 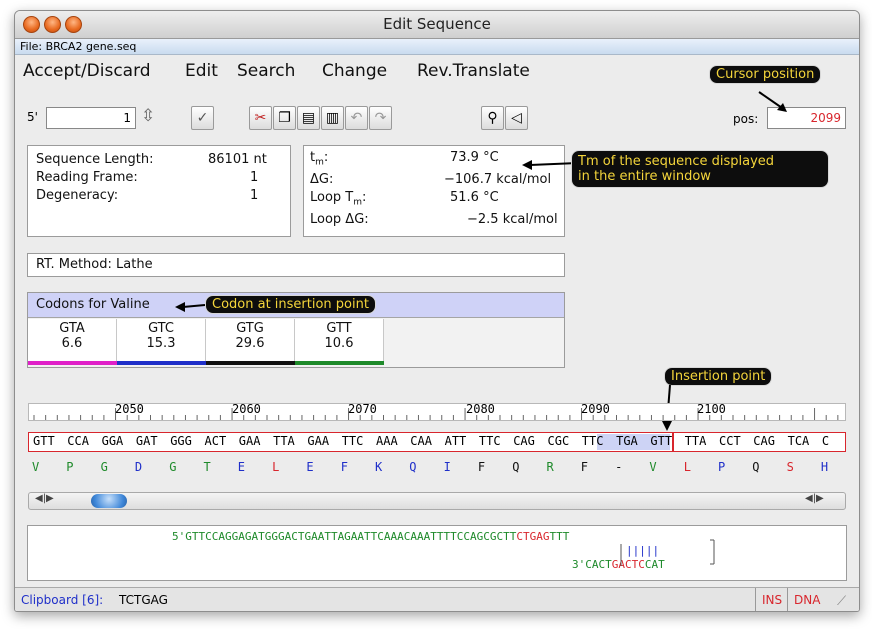 What do you see at coordinates (803, 599) in the screenshot?
I see `dna-mode-indicator: DNA` at bounding box center [803, 599].